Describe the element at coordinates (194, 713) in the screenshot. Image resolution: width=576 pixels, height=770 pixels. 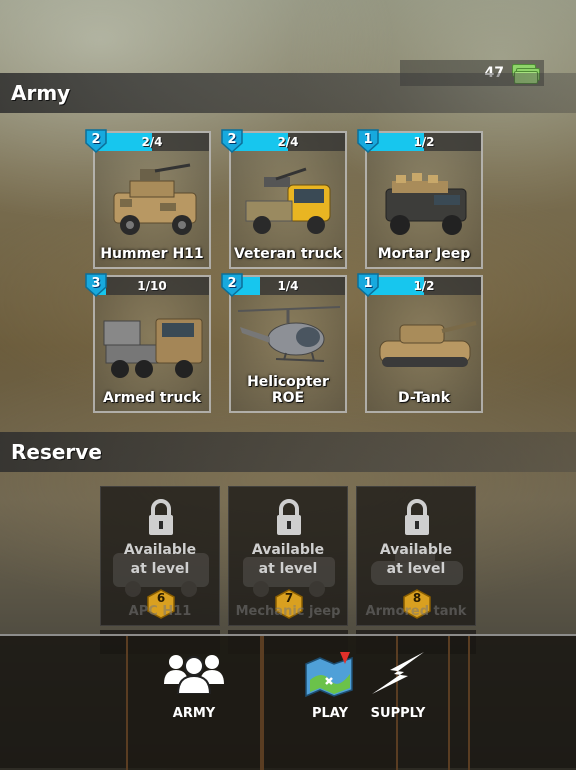
I see `army-nav-label: ARMY` at that location.